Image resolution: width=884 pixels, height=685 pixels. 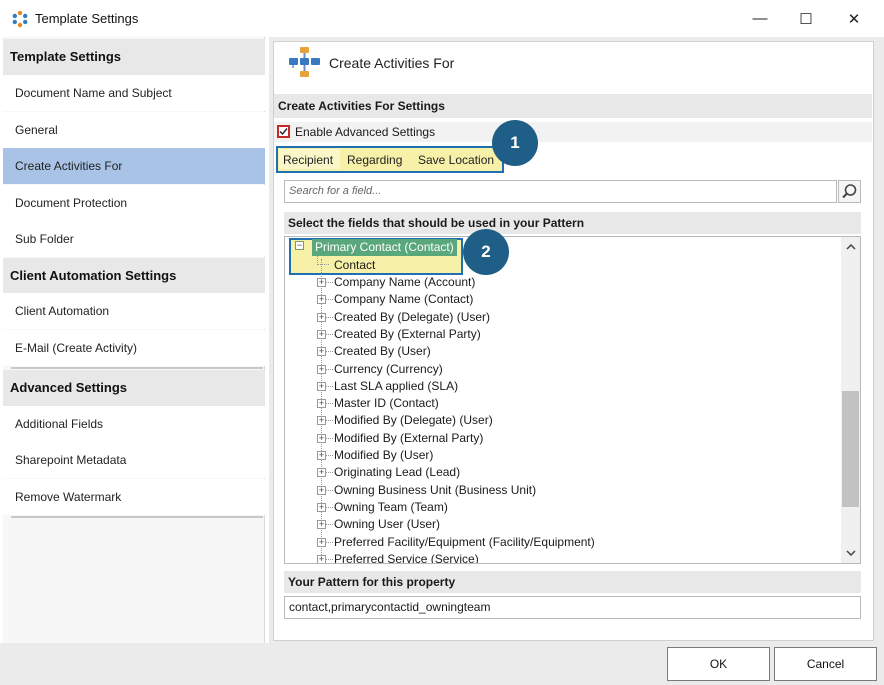 What do you see at coordinates (386, 403) in the screenshot?
I see `tree-node: Master ID (Contact)` at bounding box center [386, 403].